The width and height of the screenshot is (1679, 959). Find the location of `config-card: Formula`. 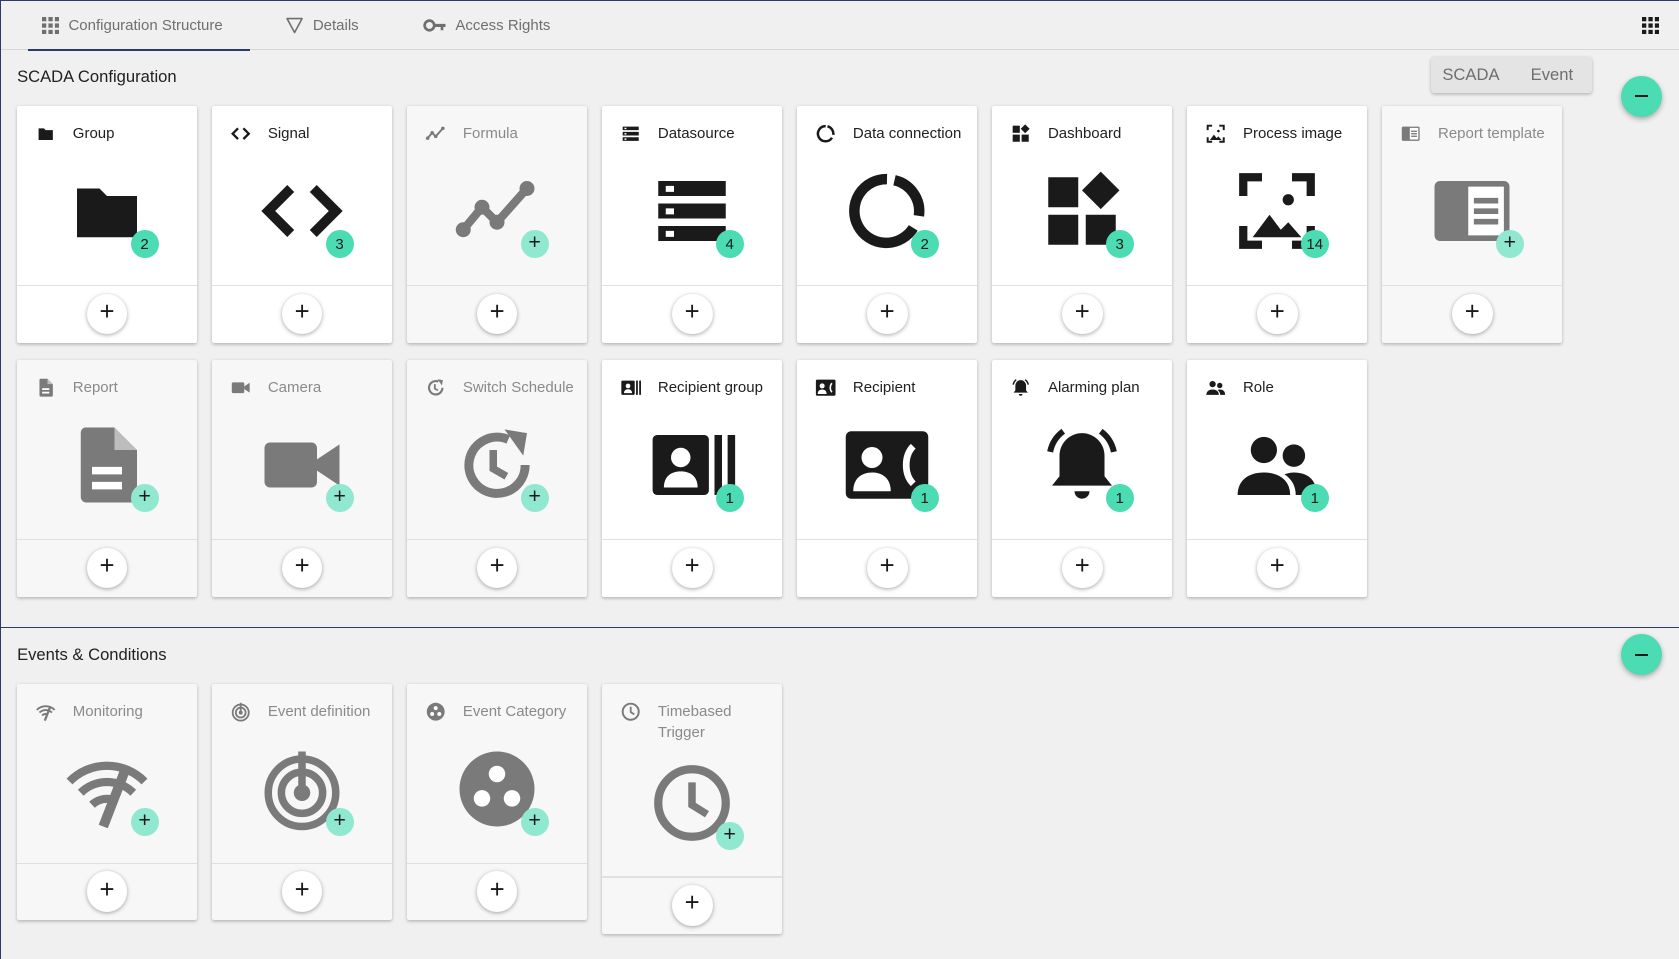

config-card: Formula is located at coordinates (497, 224).